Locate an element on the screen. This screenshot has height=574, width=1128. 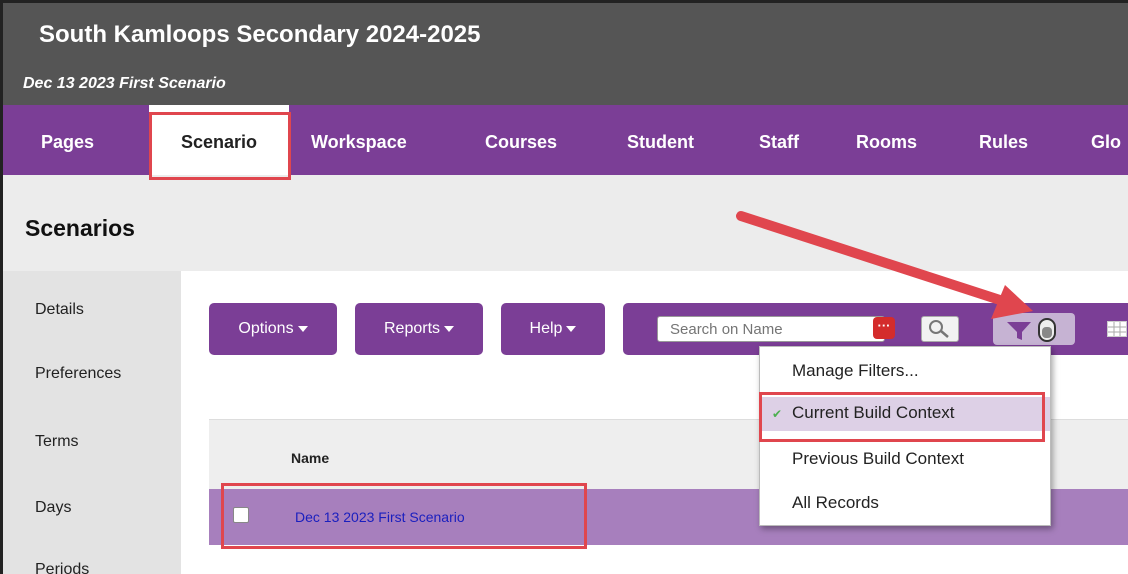
search-button is located at coordinates (940, 329).